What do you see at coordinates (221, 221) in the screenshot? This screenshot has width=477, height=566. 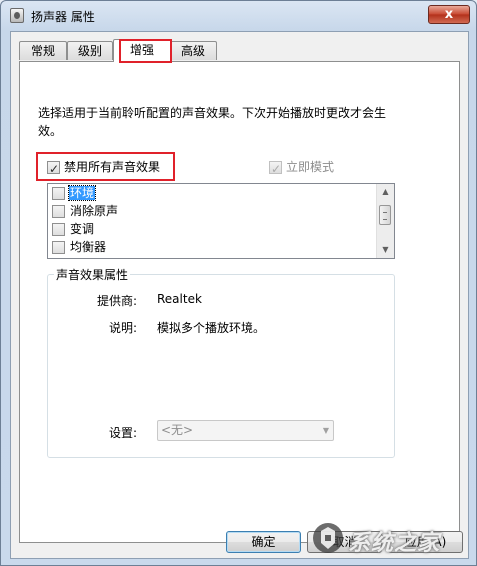 I see `effects-list: 环境 消除原声 变调 均衡器 ▲ ▼` at bounding box center [221, 221].